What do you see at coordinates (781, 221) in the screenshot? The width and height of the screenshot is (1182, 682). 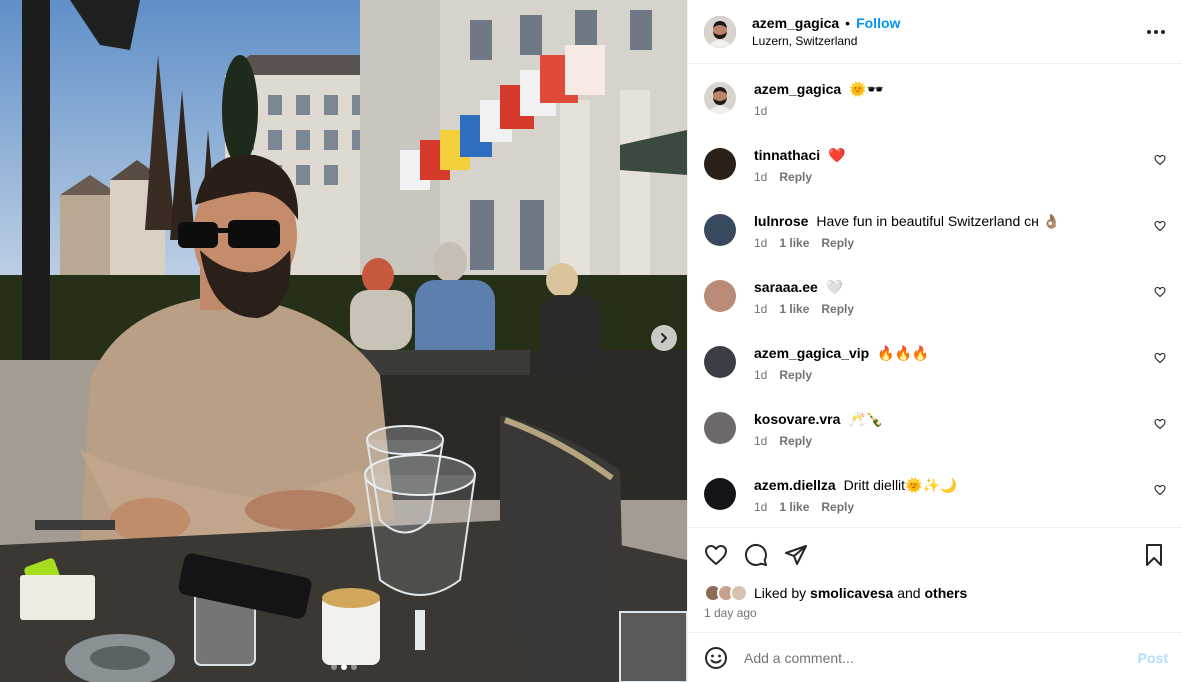 I see `comment-username: lulnrose` at bounding box center [781, 221].